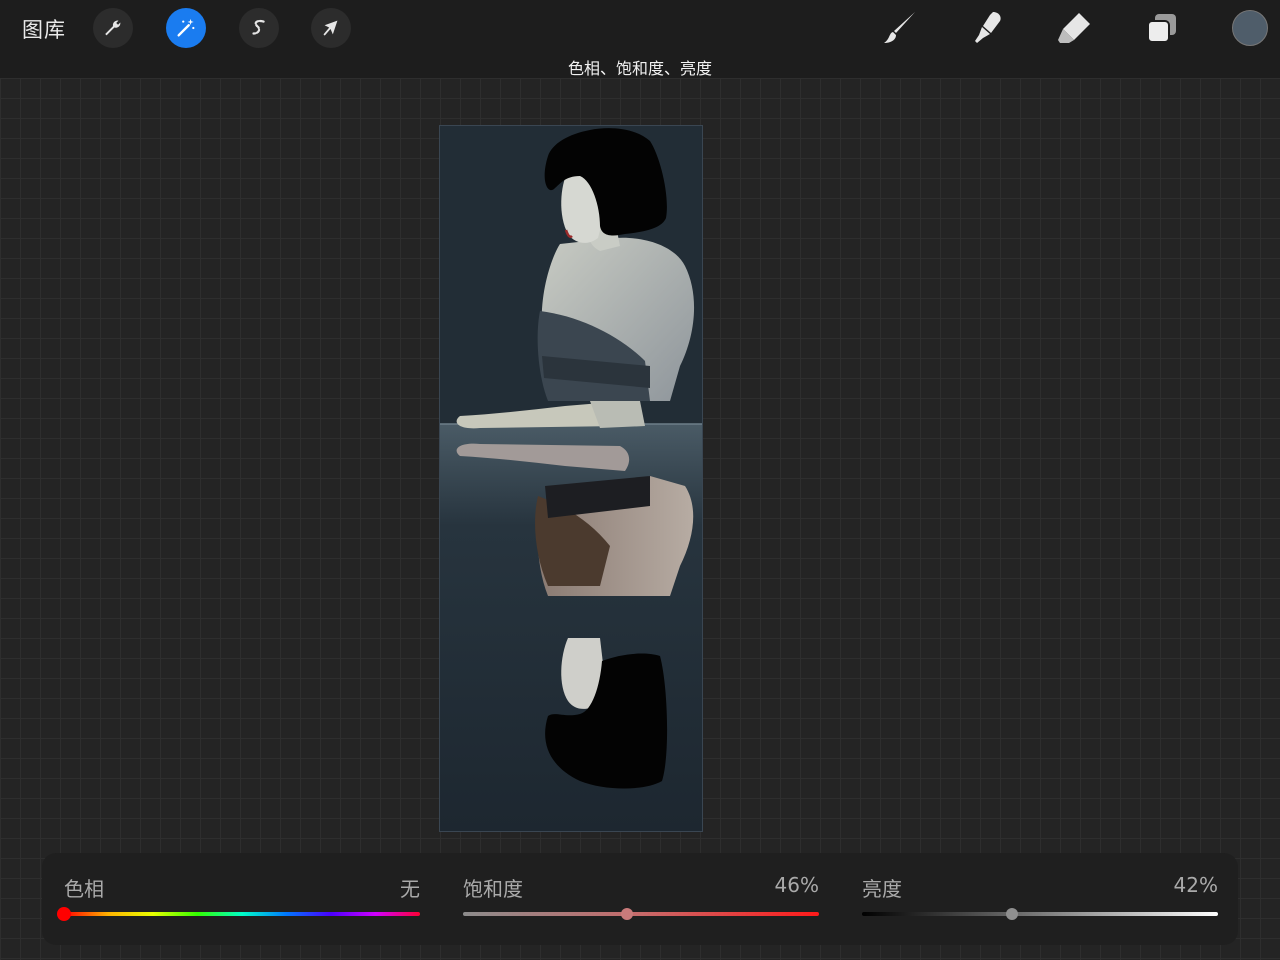 Image resolution: width=1280 pixels, height=960 pixels. What do you see at coordinates (1040, 914) in the screenshot?
I see `brightness-slider-track` at bounding box center [1040, 914].